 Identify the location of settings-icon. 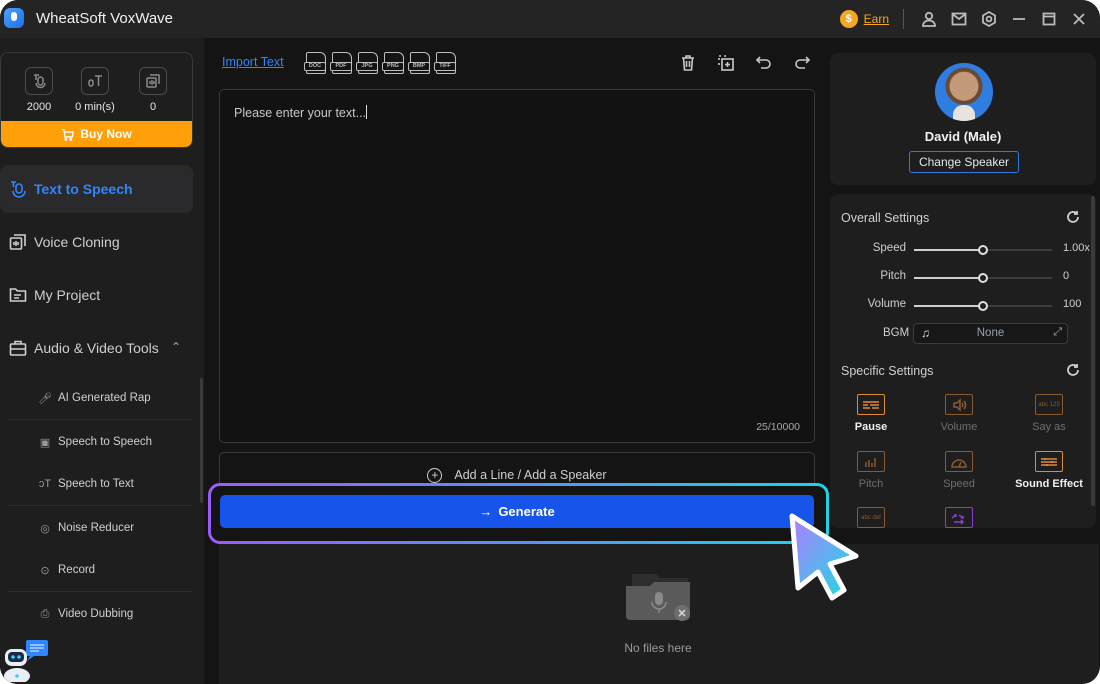
(989, 19).